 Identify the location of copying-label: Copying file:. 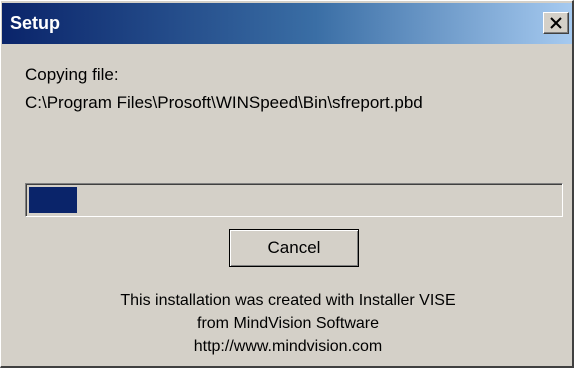
(72, 74).